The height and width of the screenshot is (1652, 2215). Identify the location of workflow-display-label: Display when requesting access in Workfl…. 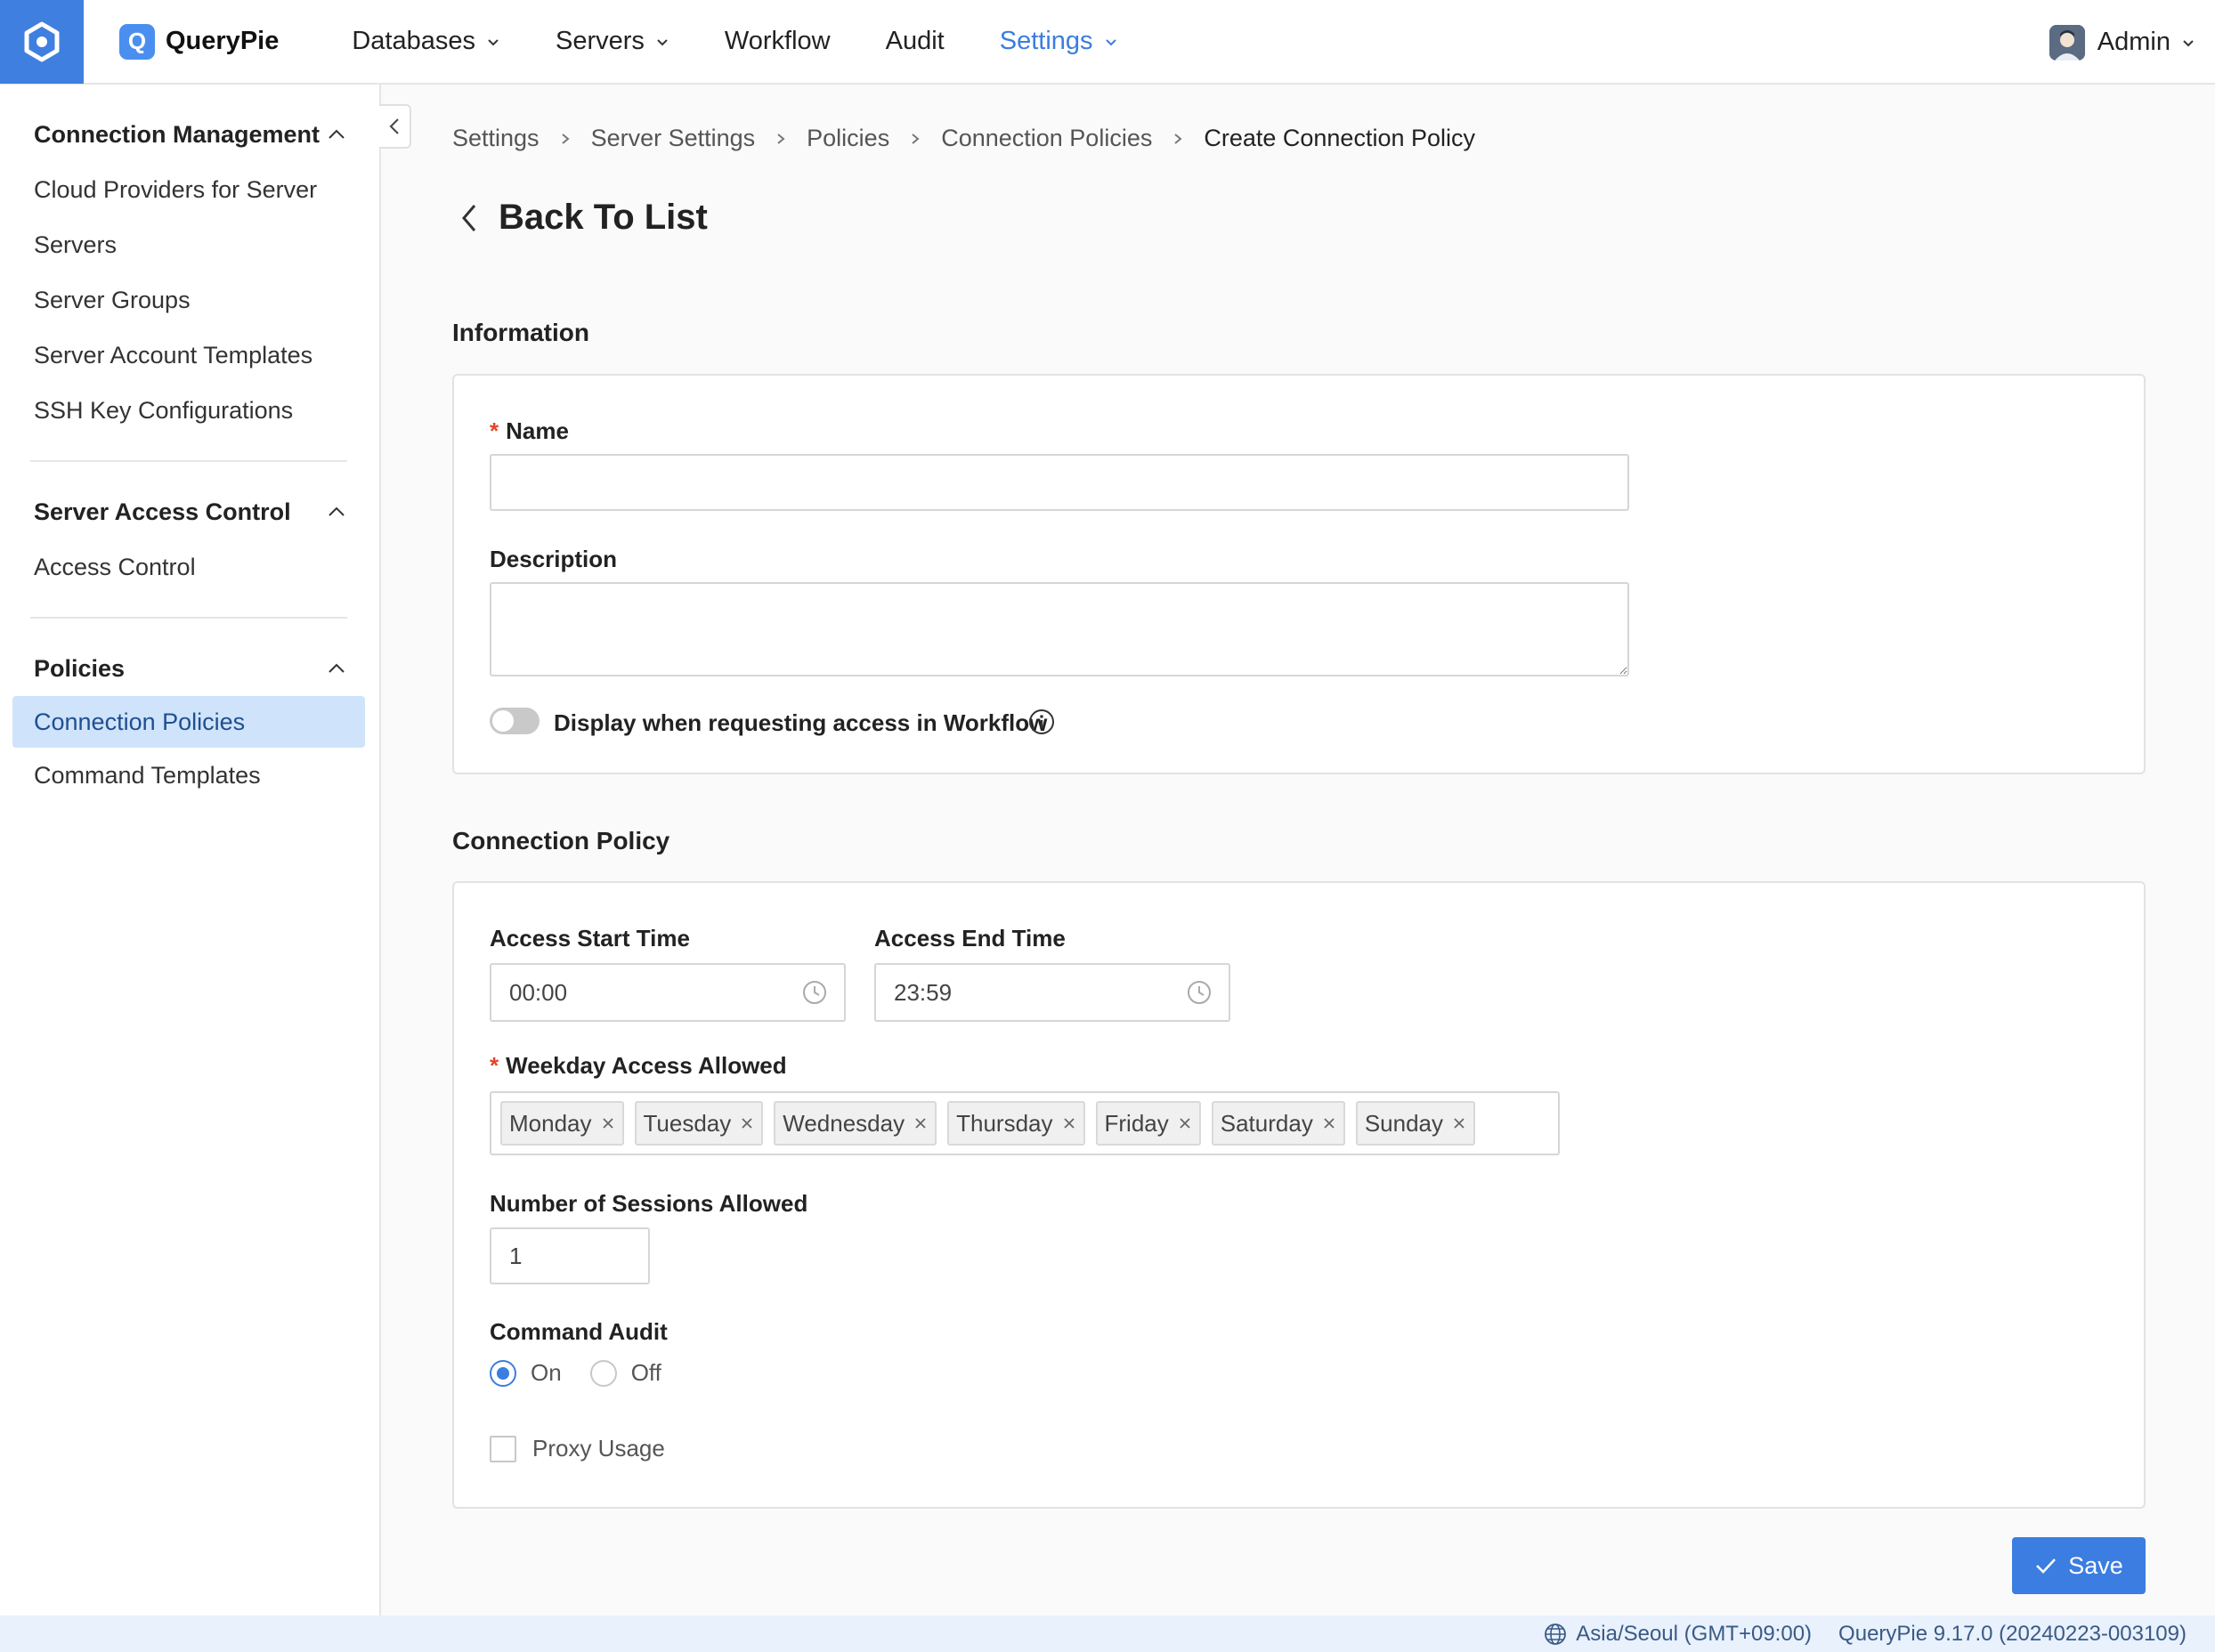
(801, 722).